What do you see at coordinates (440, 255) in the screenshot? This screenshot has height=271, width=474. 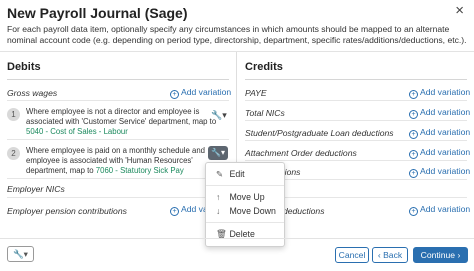 I see `continue-button: Continue ›` at bounding box center [440, 255].